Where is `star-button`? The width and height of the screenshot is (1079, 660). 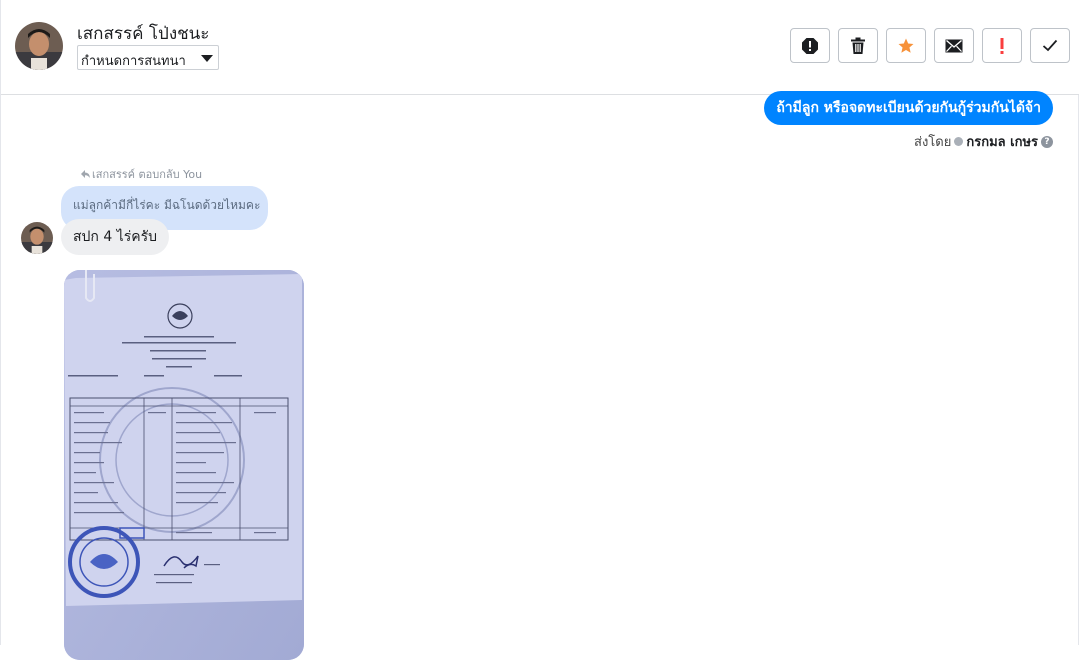
star-button is located at coordinates (906, 45).